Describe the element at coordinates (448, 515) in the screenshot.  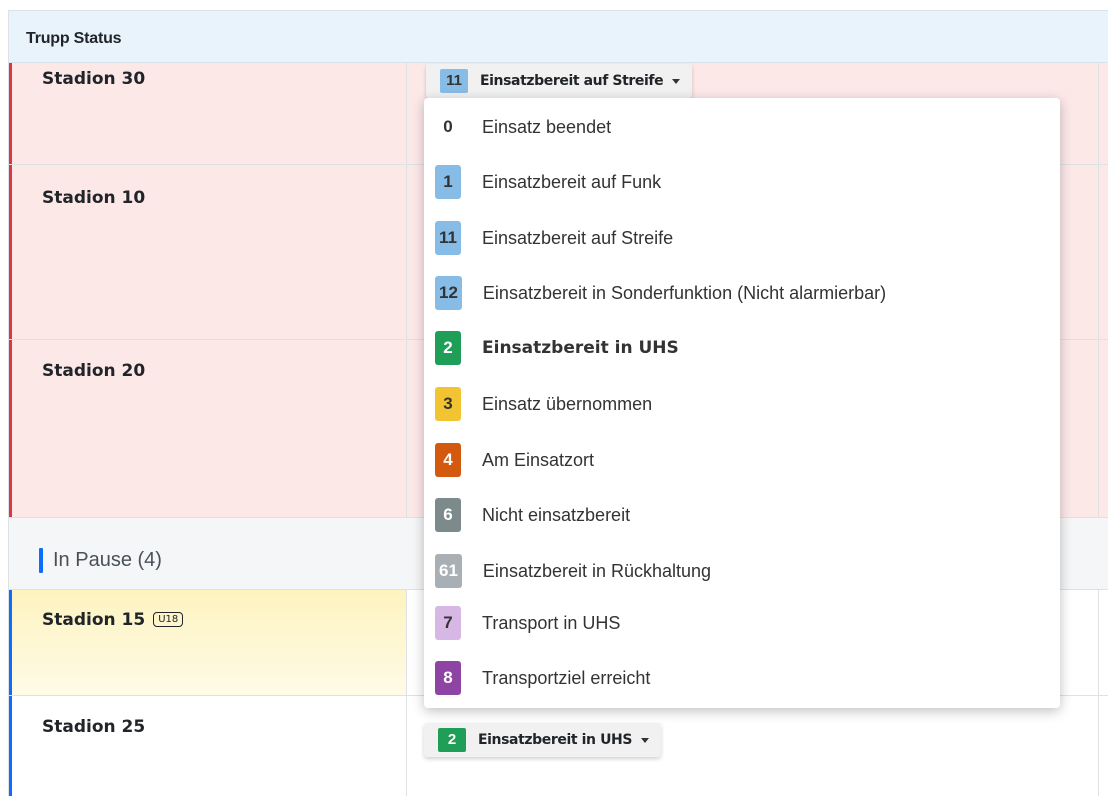
I see `status-number-badge: 6` at that location.